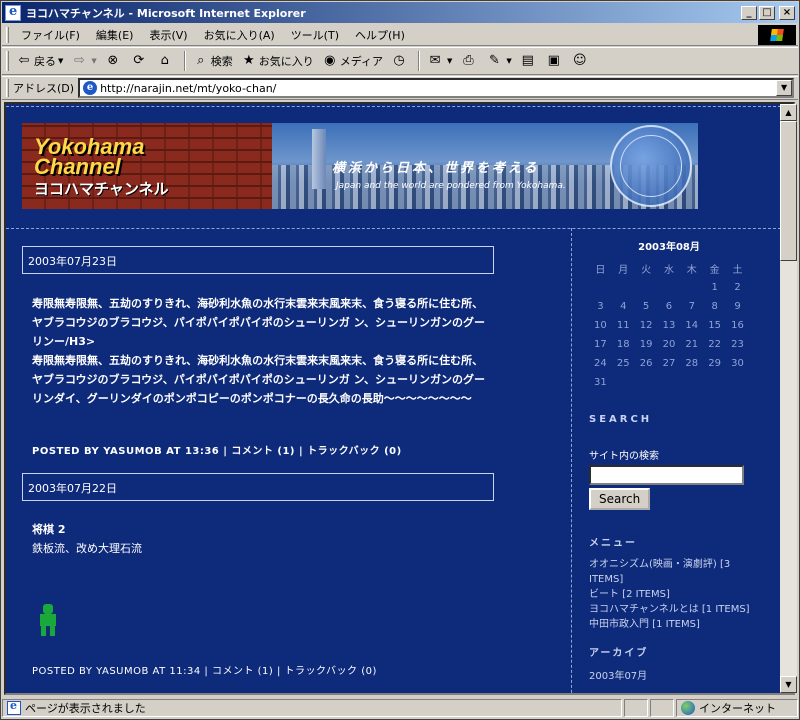 The image size is (800, 720). What do you see at coordinates (714, 325) in the screenshot?
I see `calendar-day: 15` at bounding box center [714, 325].